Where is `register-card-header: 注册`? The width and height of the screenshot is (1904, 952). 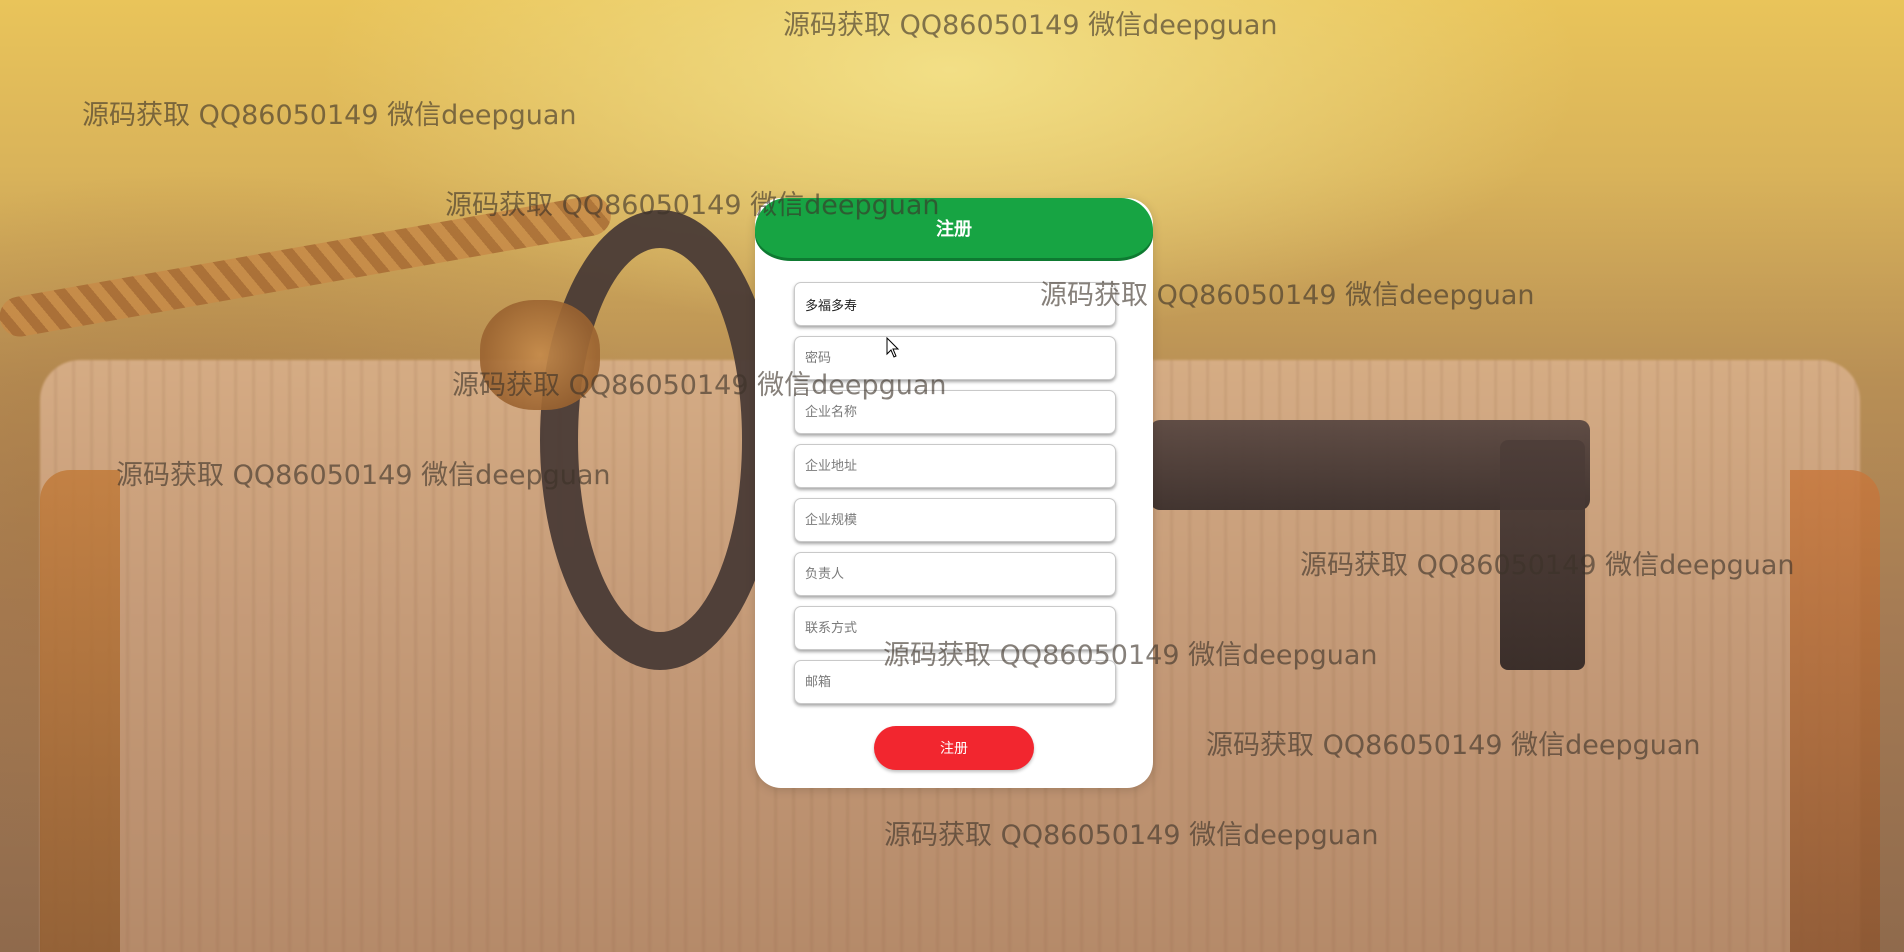
register-card-header: 注册 is located at coordinates (954, 228).